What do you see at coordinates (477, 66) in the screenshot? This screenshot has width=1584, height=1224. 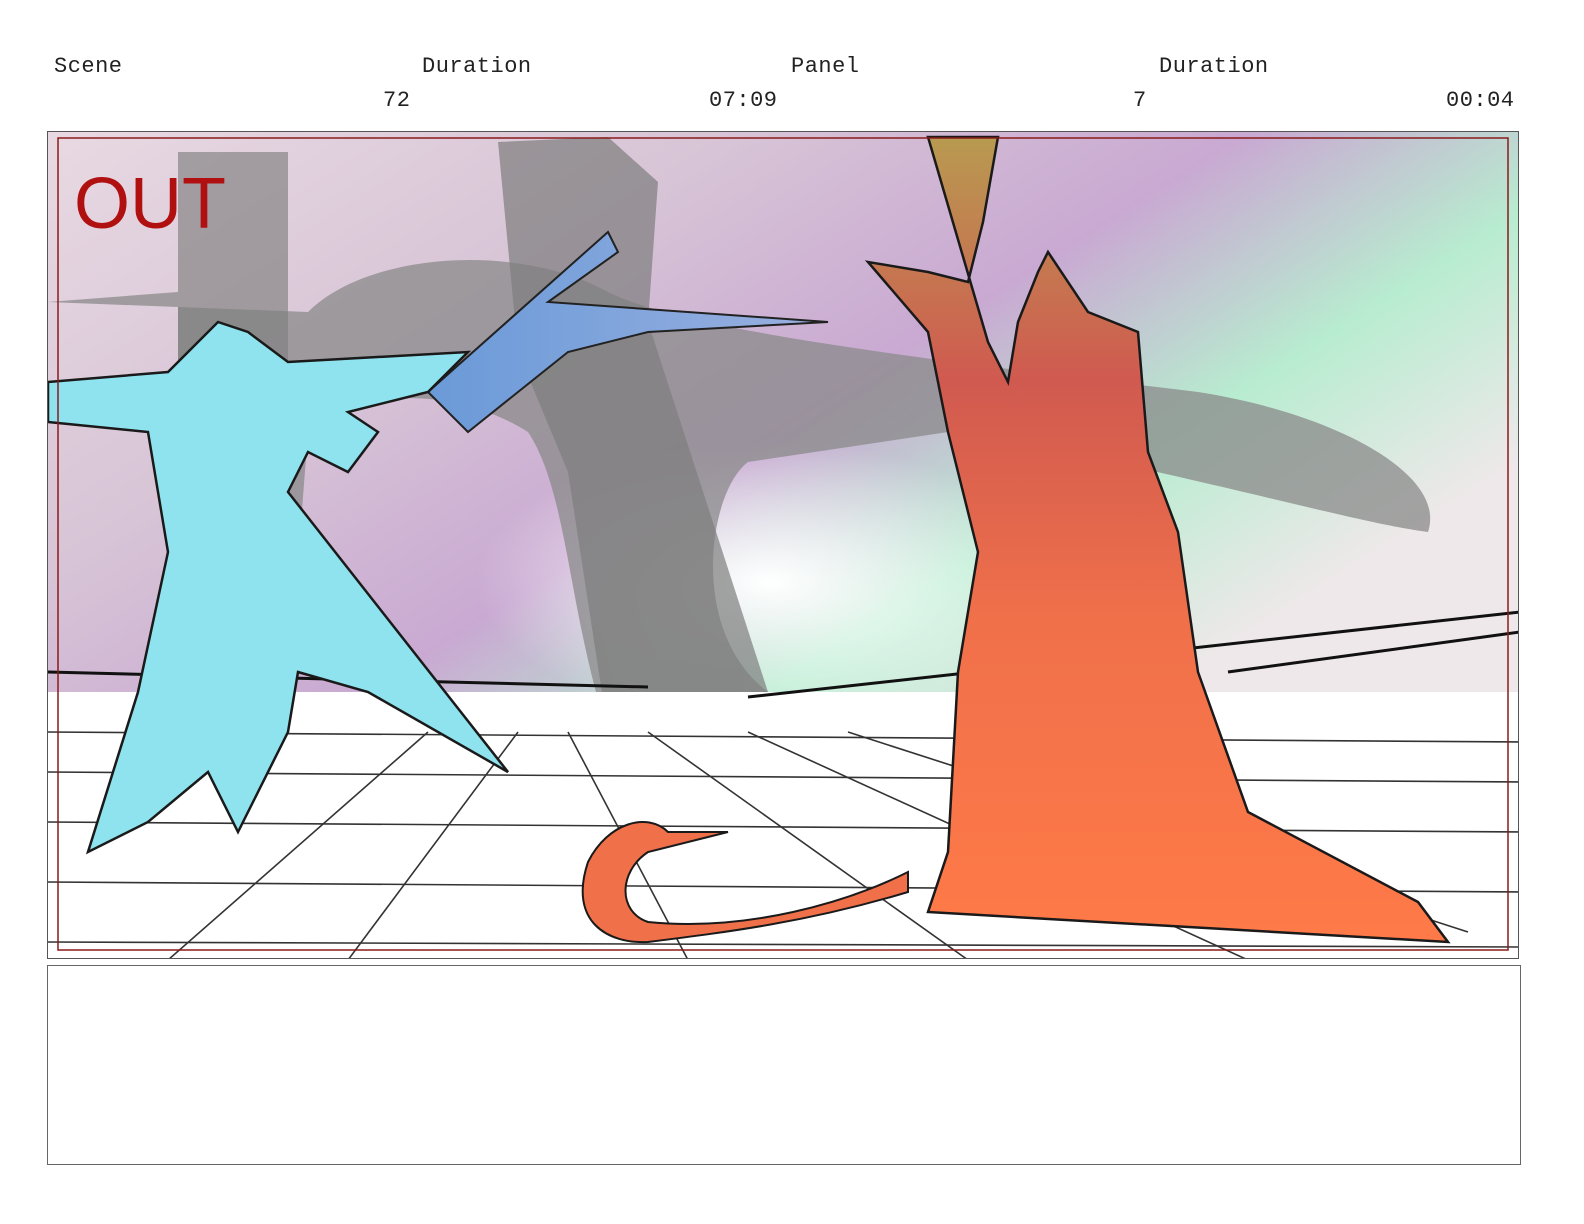 I see `scene-duration-label: Duration` at bounding box center [477, 66].